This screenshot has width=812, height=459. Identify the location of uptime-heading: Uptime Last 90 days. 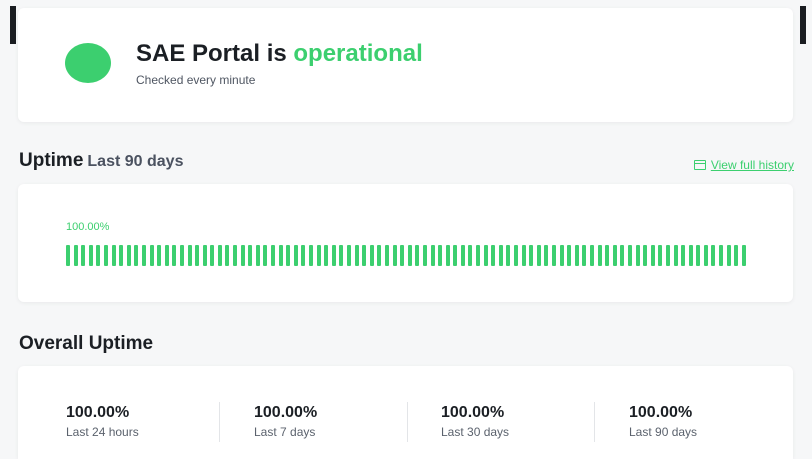
(101, 161).